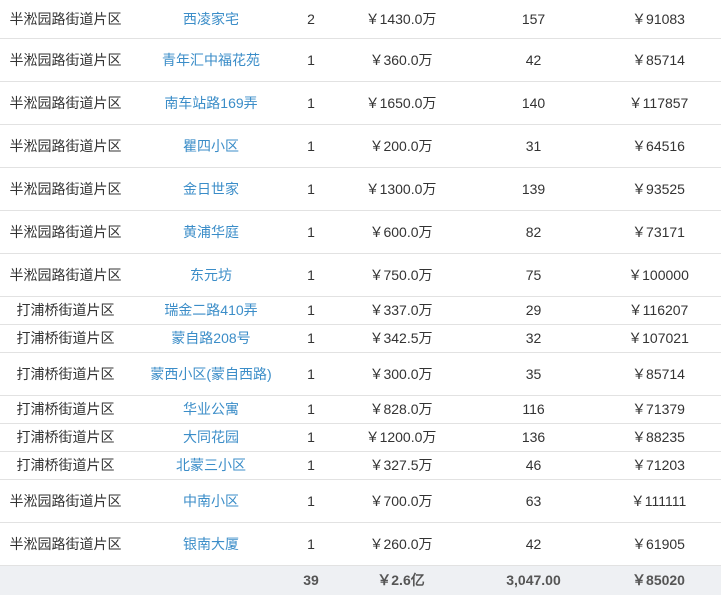 This screenshot has height=598, width=721. I want to click on unit-price-cell: ￥116207, so click(658, 310).